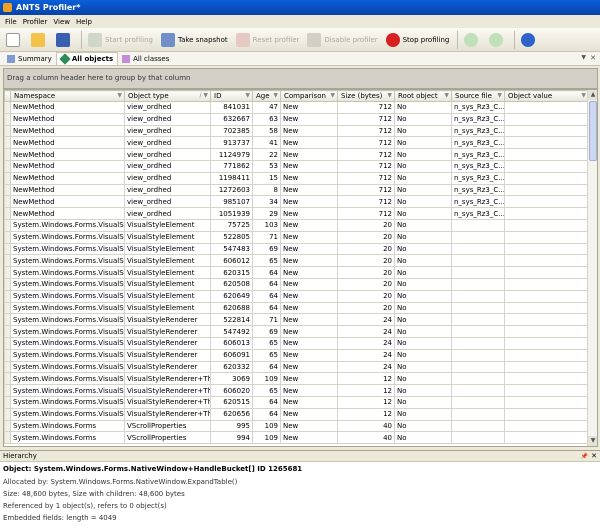 This screenshot has height=529, width=600. I want to click on table-cell: 994, so click(231, 438).